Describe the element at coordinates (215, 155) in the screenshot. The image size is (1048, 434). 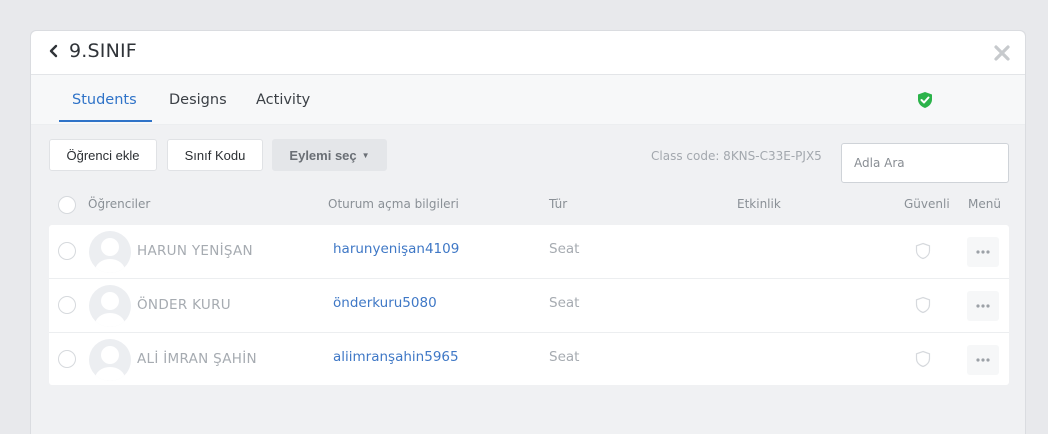
I see `class-code-button: Sınıf Kodu` at that location.